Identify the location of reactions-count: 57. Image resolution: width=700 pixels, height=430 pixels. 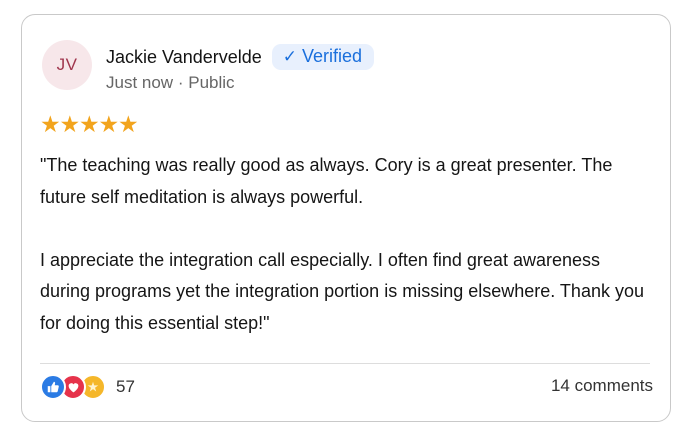
(125, 386).